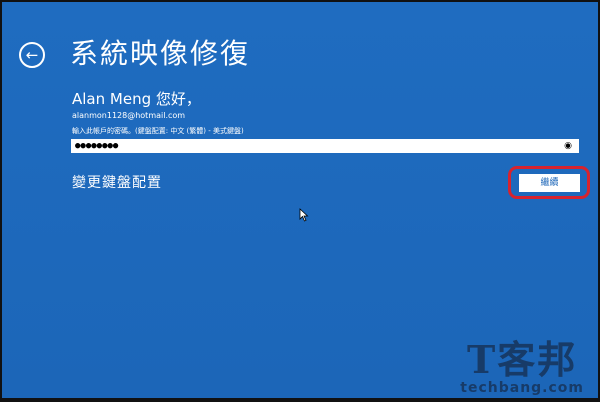  I want to click on back-arrow-icon: ←, so click(32, 54).